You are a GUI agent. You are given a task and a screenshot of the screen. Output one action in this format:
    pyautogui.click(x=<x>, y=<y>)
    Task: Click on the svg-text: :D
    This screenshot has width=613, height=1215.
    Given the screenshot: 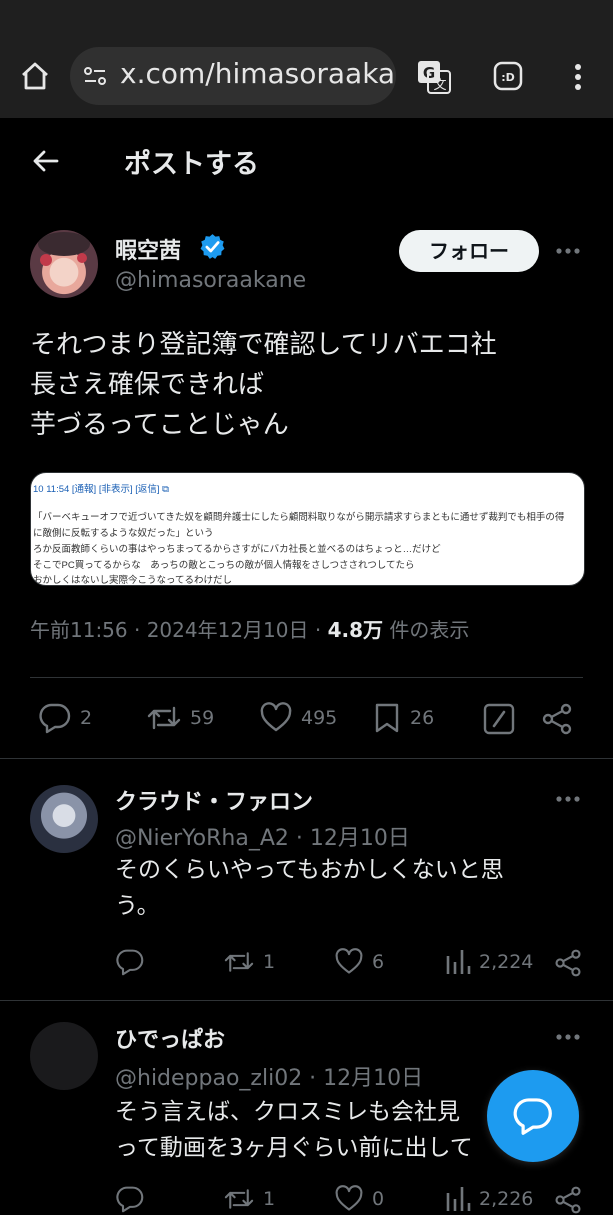 What is the action you would take?
    pyautogui.click(x=508, y=77)
    